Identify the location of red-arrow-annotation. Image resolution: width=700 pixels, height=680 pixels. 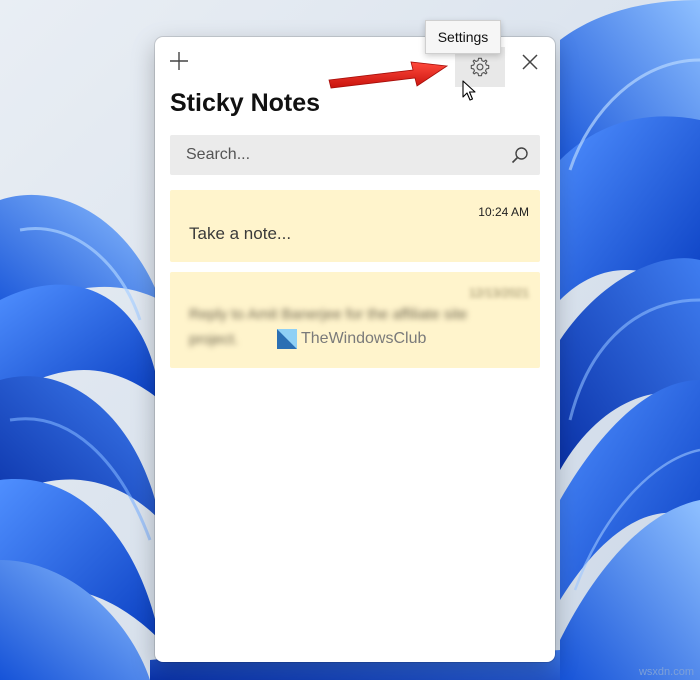
(388, 75).